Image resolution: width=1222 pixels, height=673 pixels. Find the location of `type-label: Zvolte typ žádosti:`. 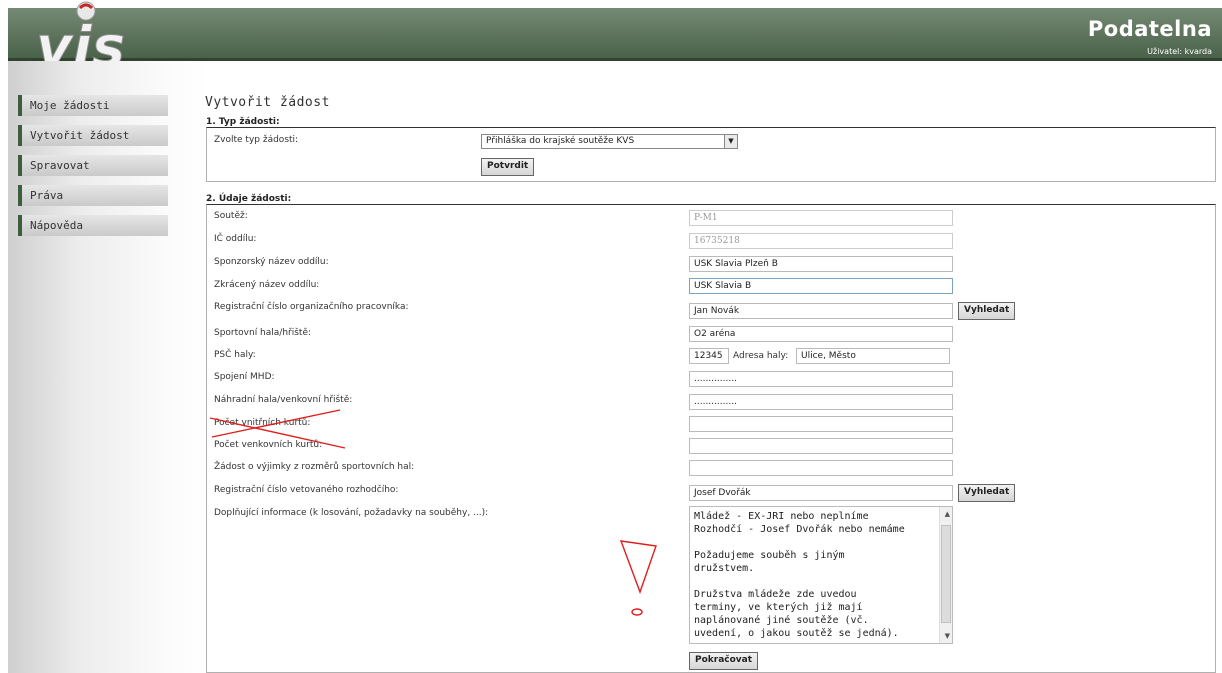

type-label: Zvolte typ žádosti: is located at coordinates (256, 140).